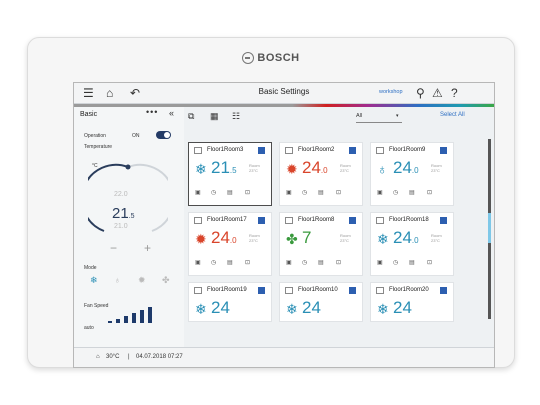 The height and width of the screenshot is (405, 540). I want to click on room-tile: Floor1Room9 ♁ 24.0 Room 23°C ▣ ◷ ▤ ⊡, so click(412, 174).